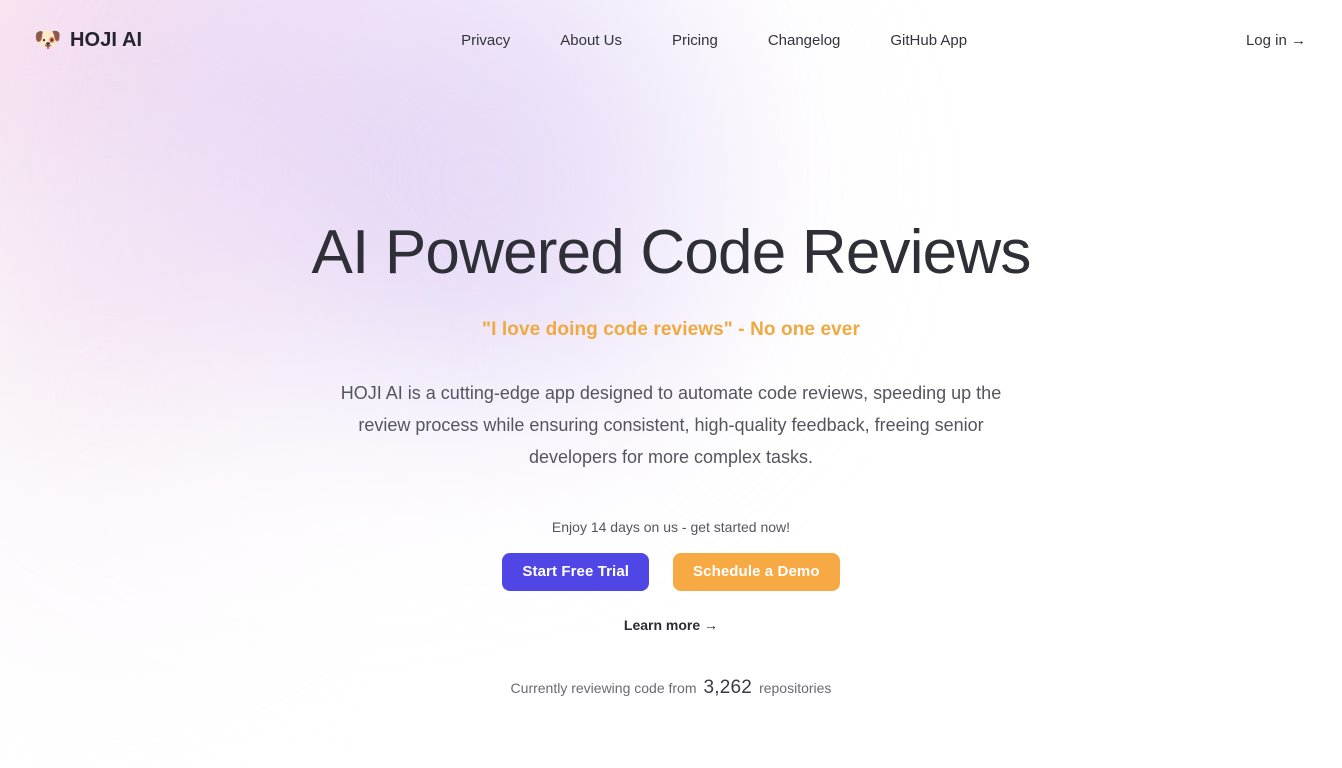 This screenshot has height=768, width=1342. I want to click on login-link: Log in →, so click(1276, 40).